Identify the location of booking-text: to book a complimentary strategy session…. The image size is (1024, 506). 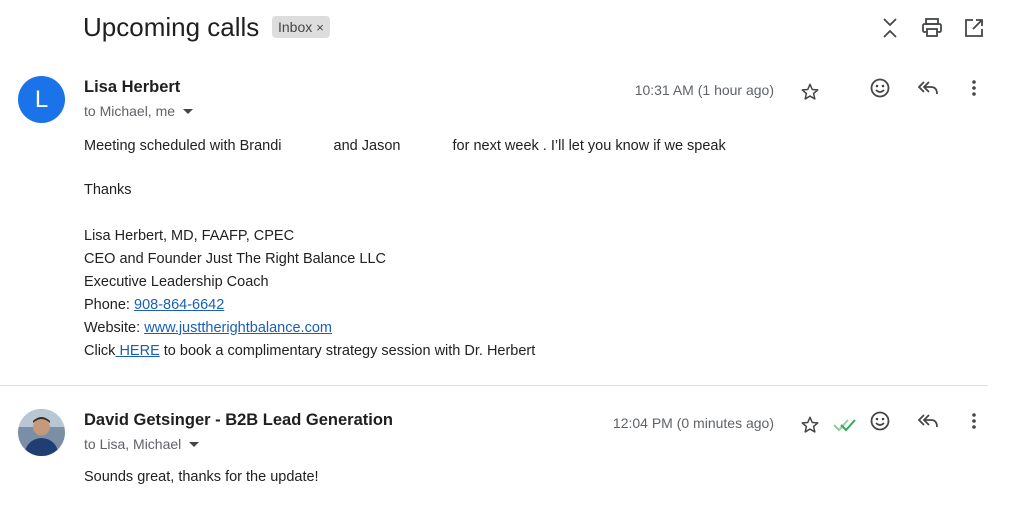
(347, 351).